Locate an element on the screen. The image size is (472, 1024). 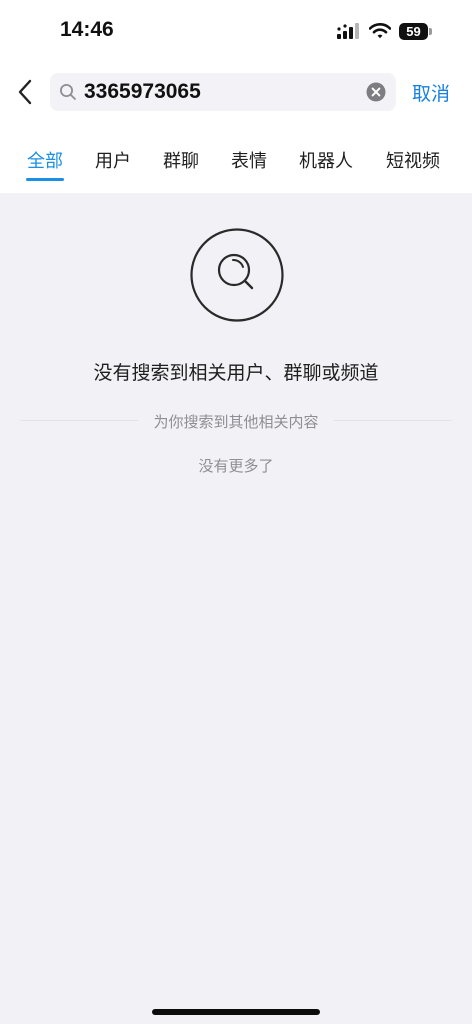
wifi-icon is located at coordinates (380, 31).